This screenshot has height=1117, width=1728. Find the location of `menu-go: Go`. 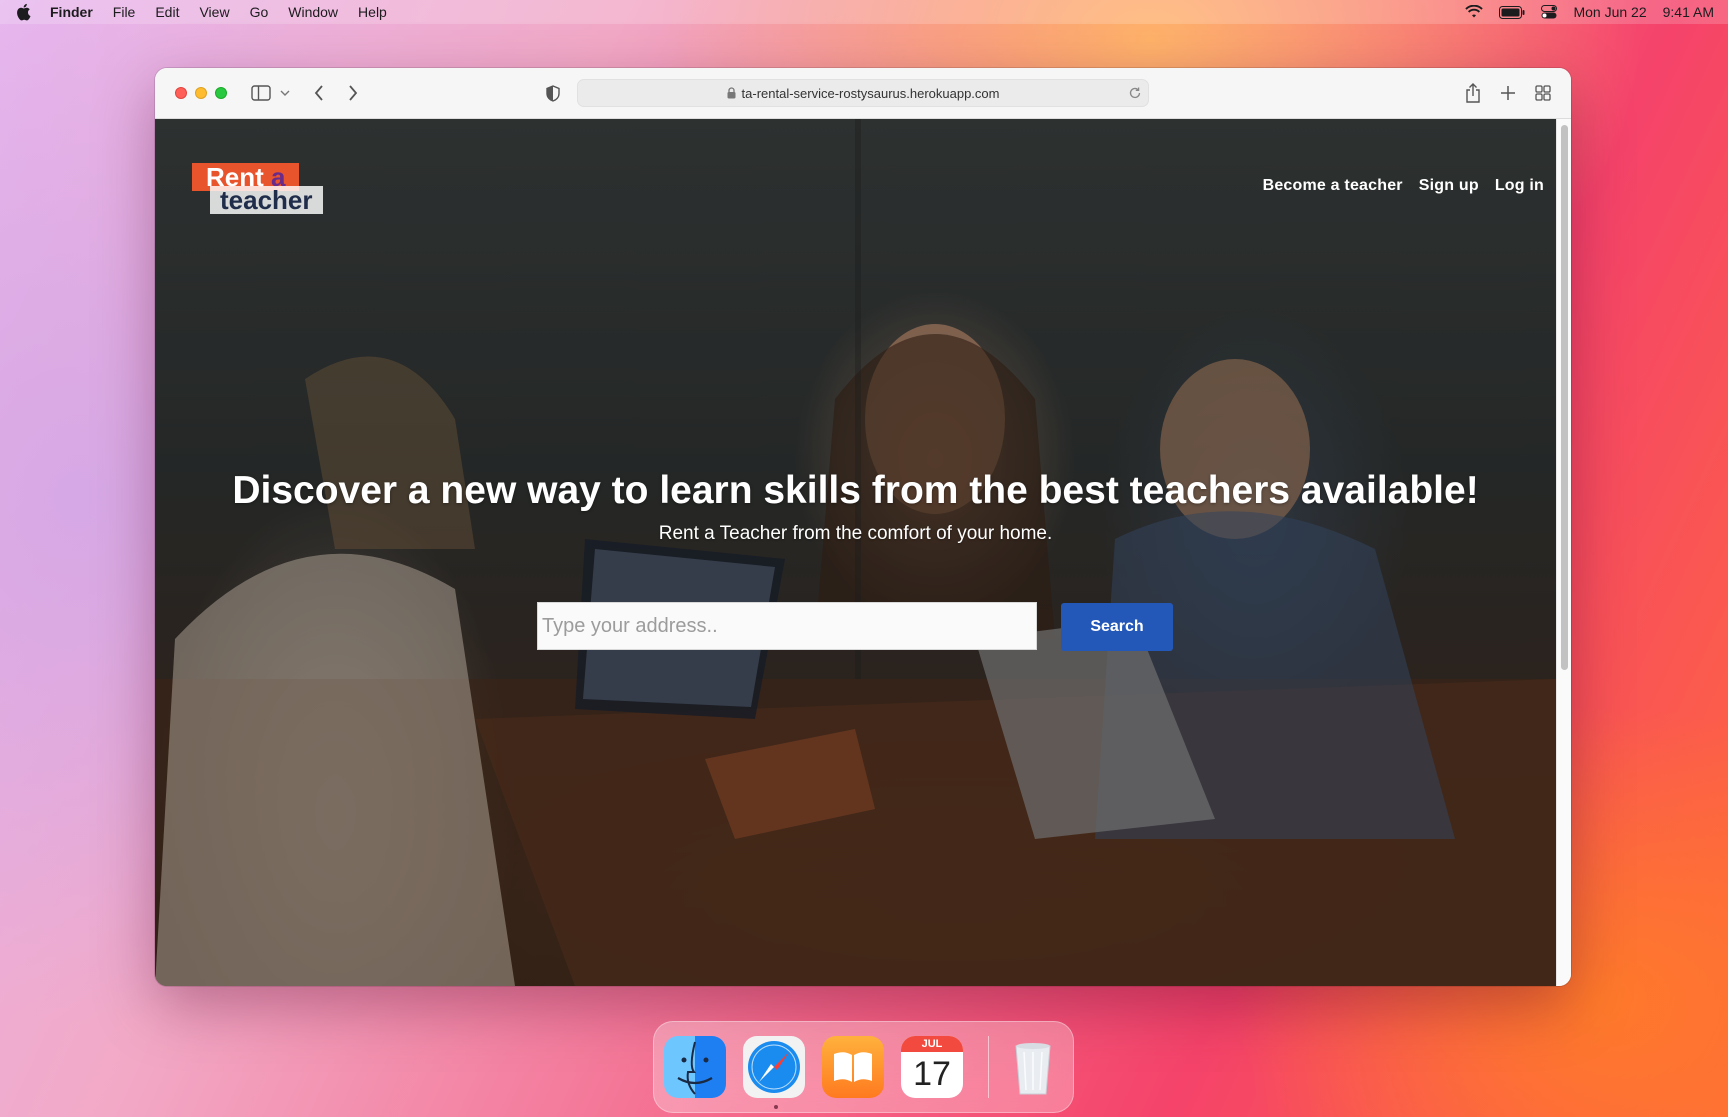

menu-go: Go is located at coordinates (259, 12).